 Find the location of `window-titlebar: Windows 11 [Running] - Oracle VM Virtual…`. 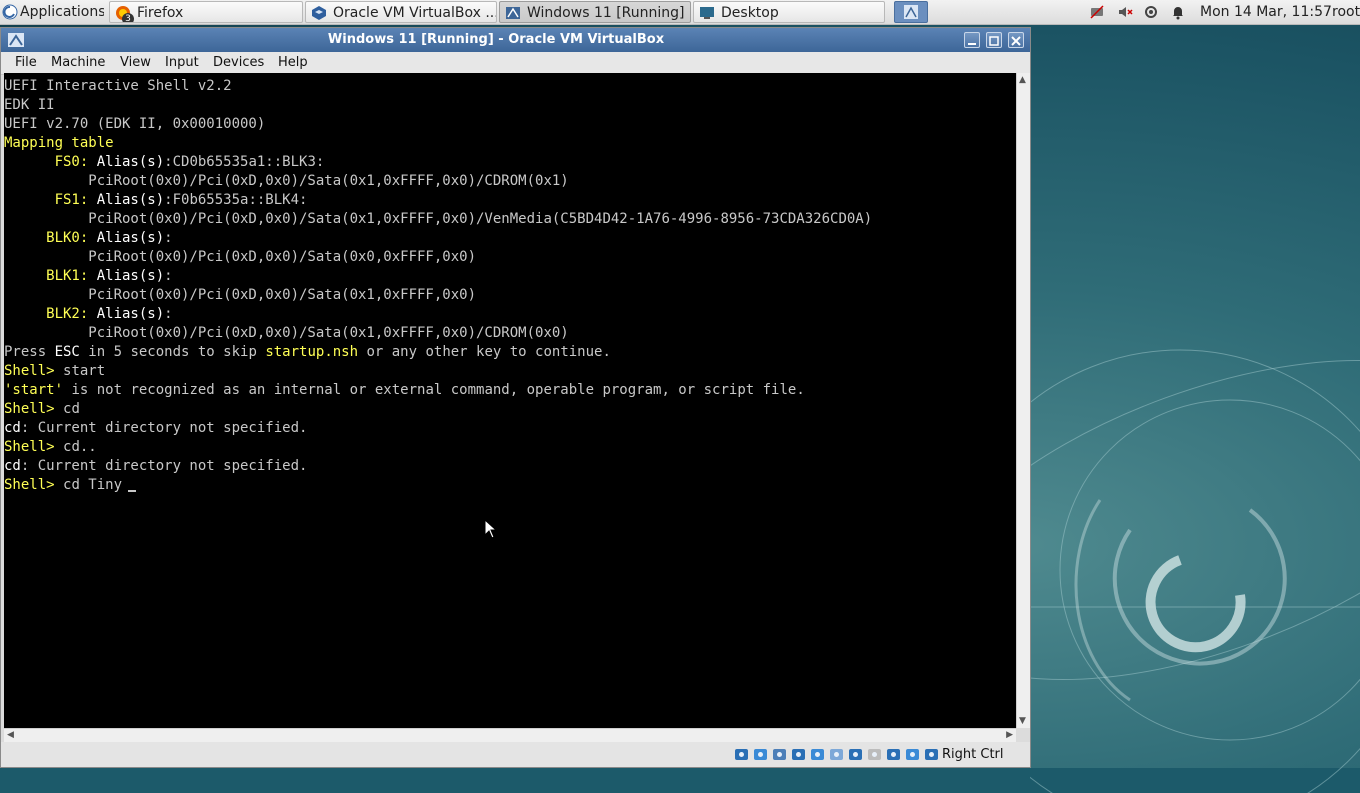

window-titlebar: Windows 11 [Running] - Oracle VM Virtual… is located at coordinates (515, 40).